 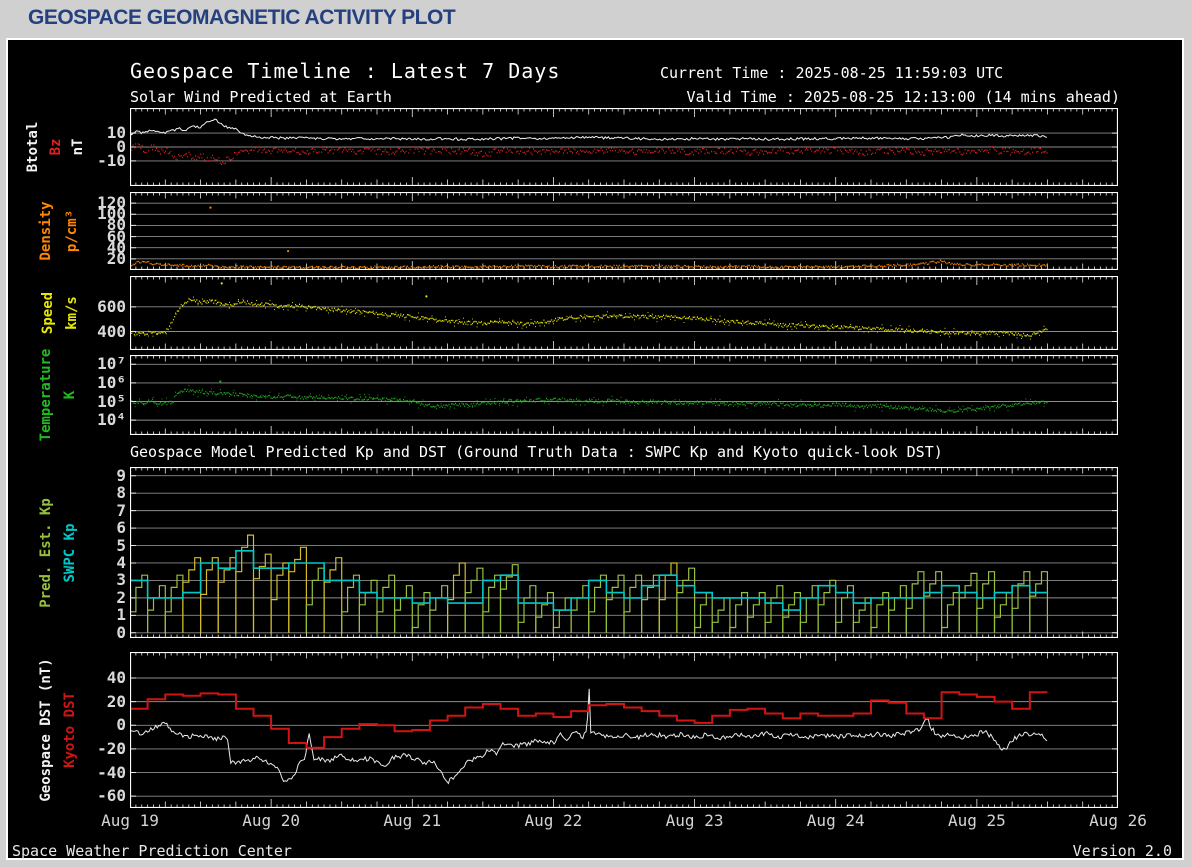 I want to click on panel-dst, so click(x=624, y=730).